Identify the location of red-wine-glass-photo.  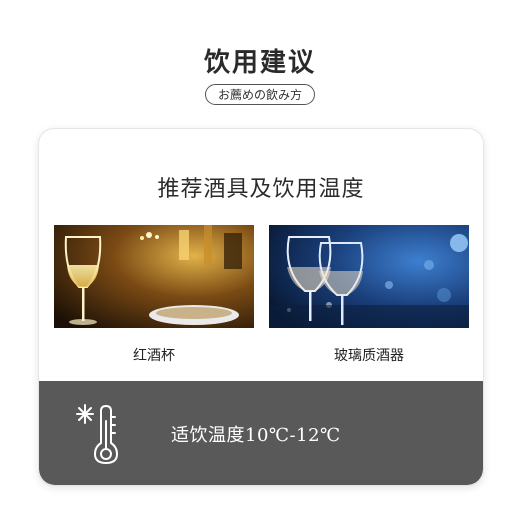
(154, 276).